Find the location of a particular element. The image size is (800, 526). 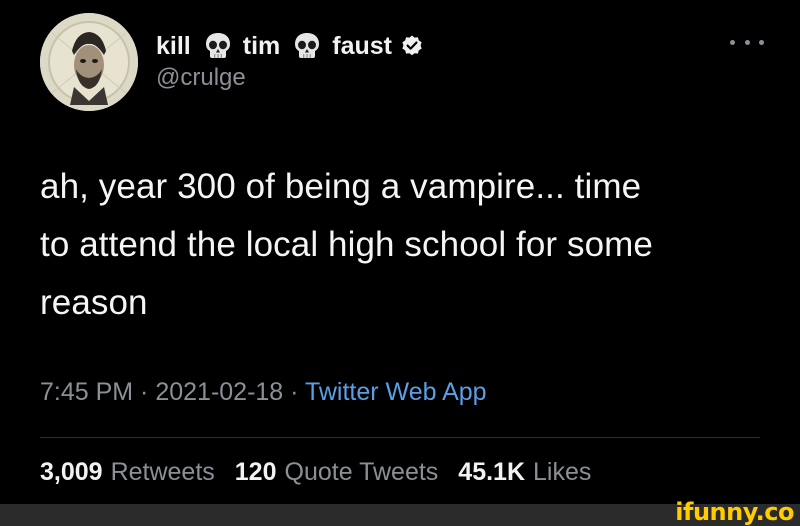

quote-tweets-count: 120 is located at coordinates (255, 472).